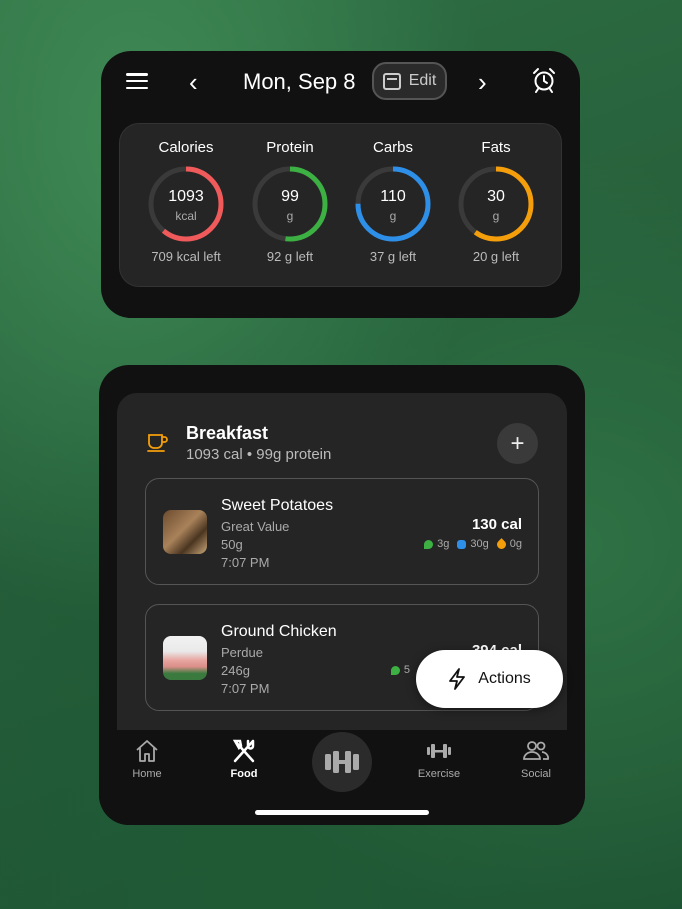 The image size is (682, 909). What do you see at coordinates (392, 147) in the screenshot?
I see `macro-title: Carbs` at bounding box center [392, 147].